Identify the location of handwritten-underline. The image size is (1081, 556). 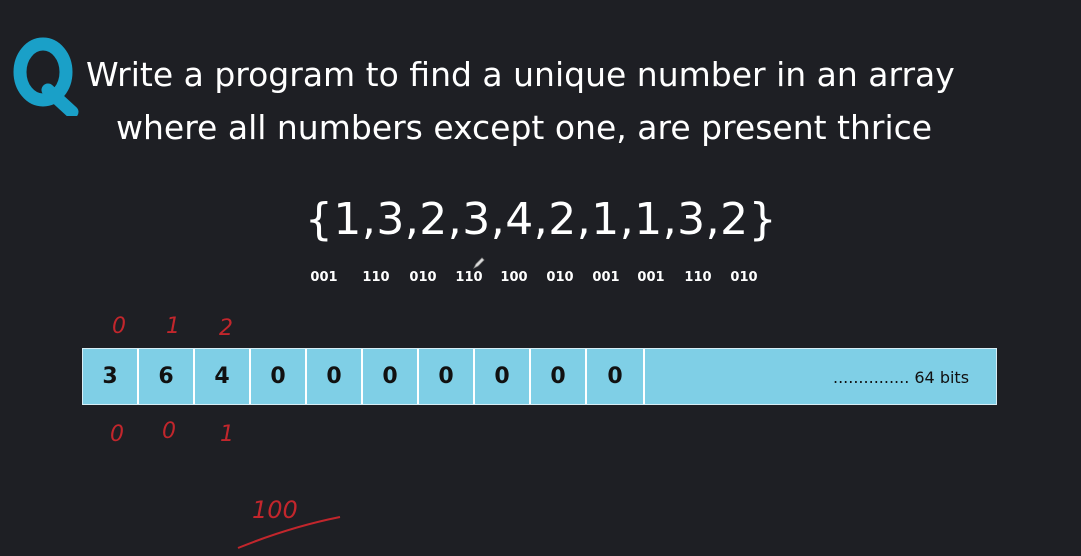
(289, 532).